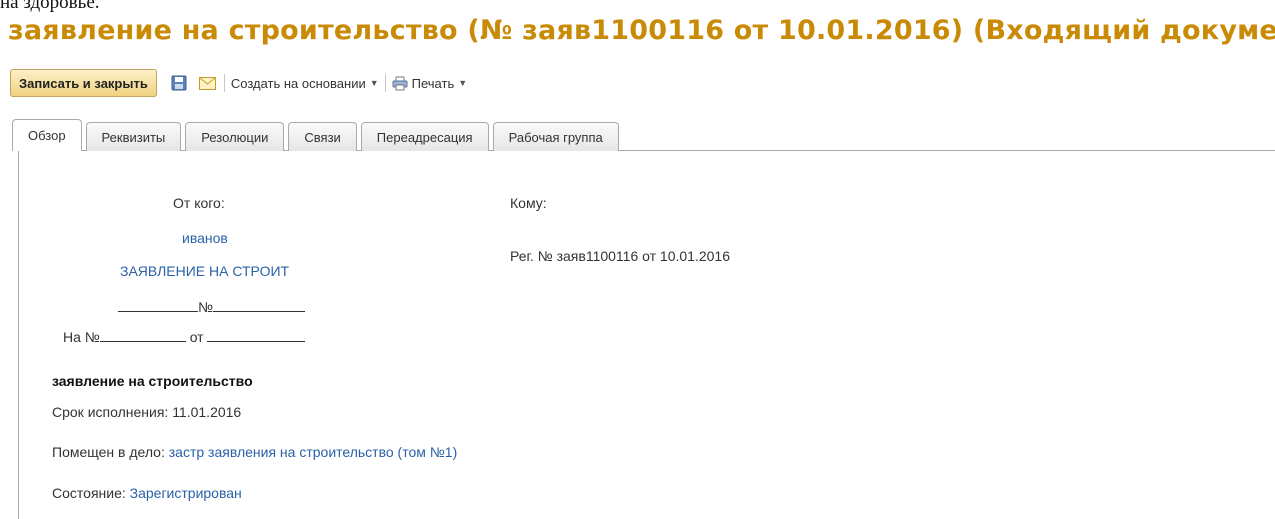 The height and width of the screenshot is (519, 1275). Describe the element at coordinates (47, 135) in the screenshot. I see `tab-overview: Обзор` at that location.